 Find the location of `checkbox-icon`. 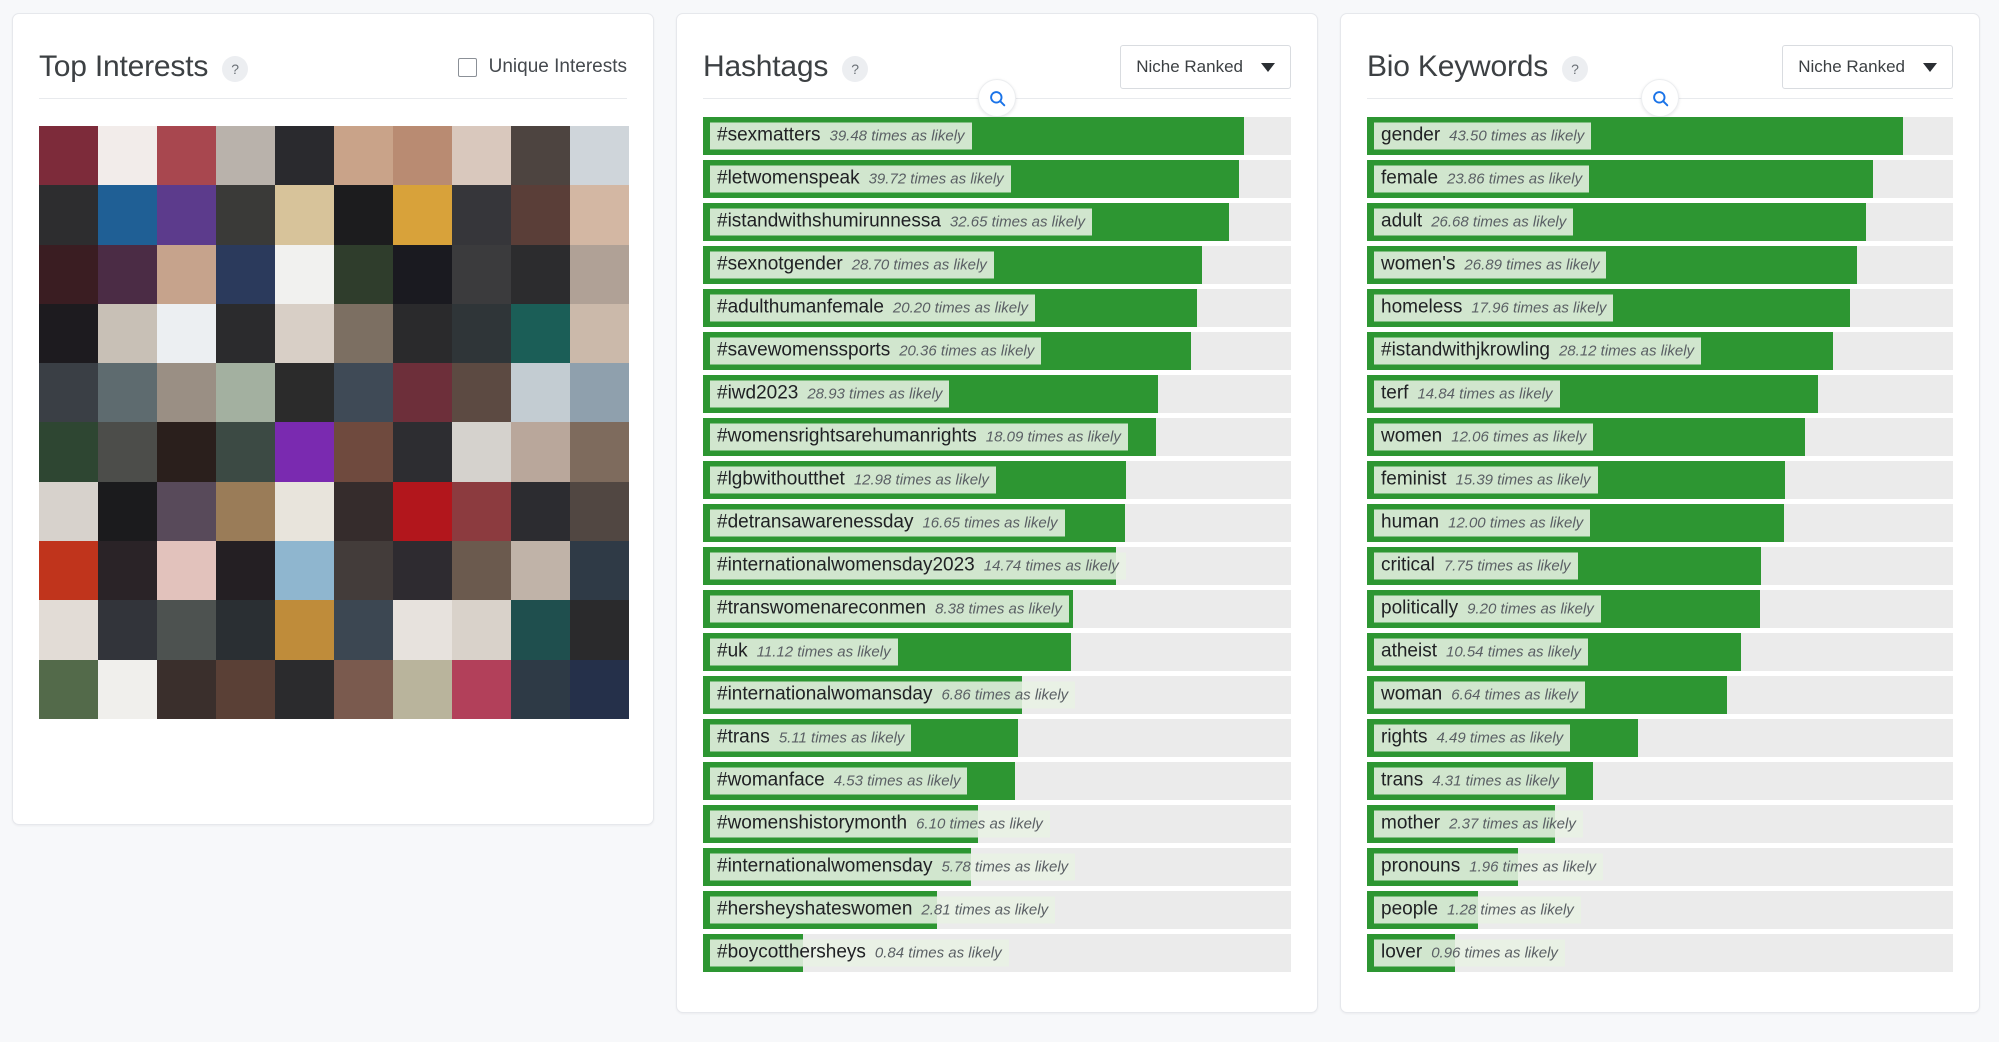

checkbox-icon is located at coordinates (467, 67).